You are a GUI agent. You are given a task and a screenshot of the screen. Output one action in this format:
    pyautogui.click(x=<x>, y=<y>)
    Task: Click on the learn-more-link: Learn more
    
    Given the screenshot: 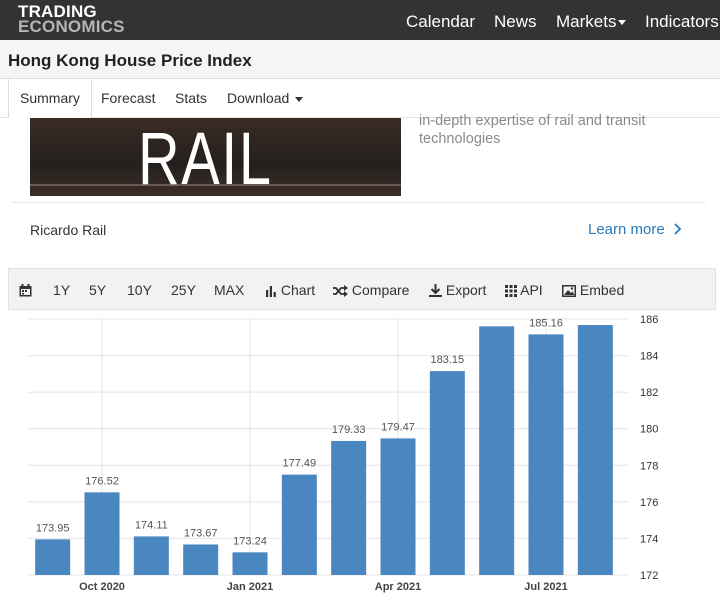 What is the action you would take?
    pyautogui.click(x=635, y=229)
    